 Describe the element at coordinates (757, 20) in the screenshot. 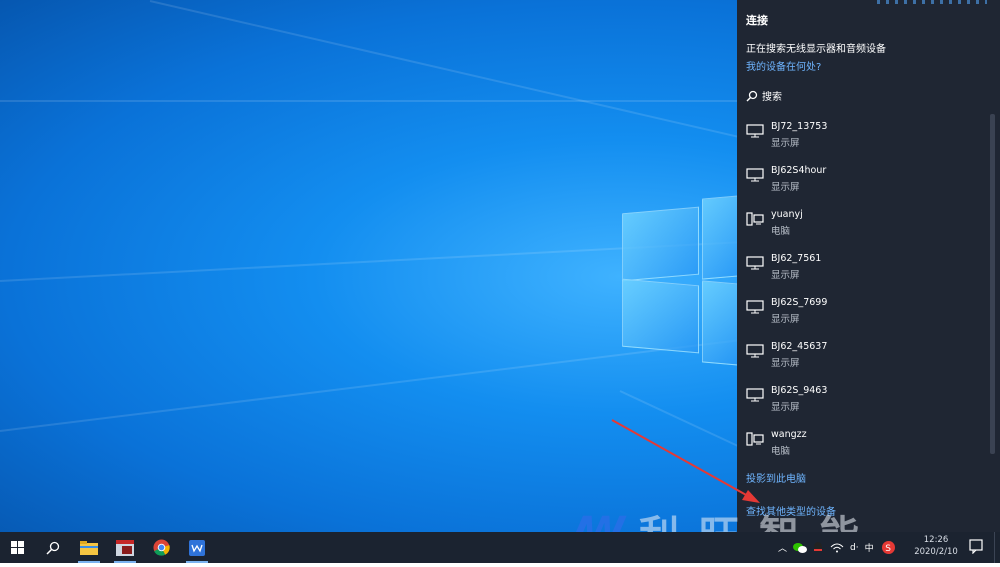

I see `panel-title: 连接` at that location.